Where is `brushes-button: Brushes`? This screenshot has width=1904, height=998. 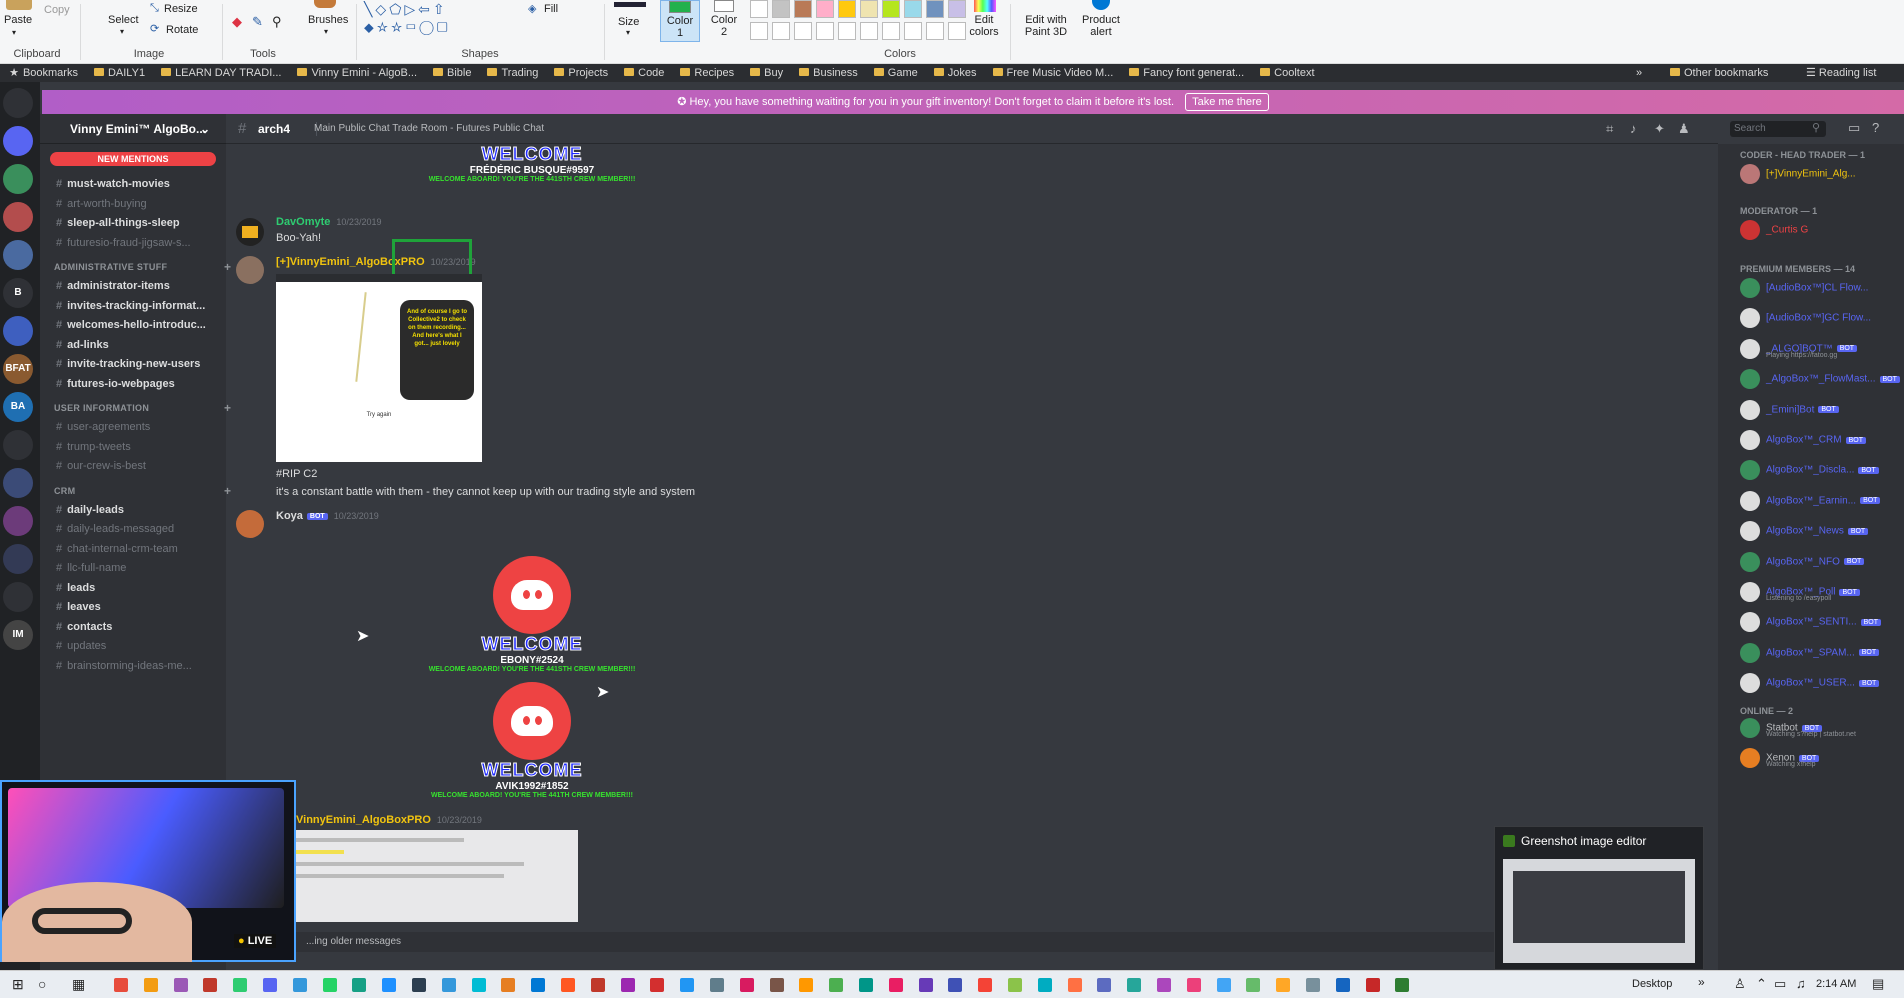 brushes-button: Brushes is located at coordinates (328, 20).